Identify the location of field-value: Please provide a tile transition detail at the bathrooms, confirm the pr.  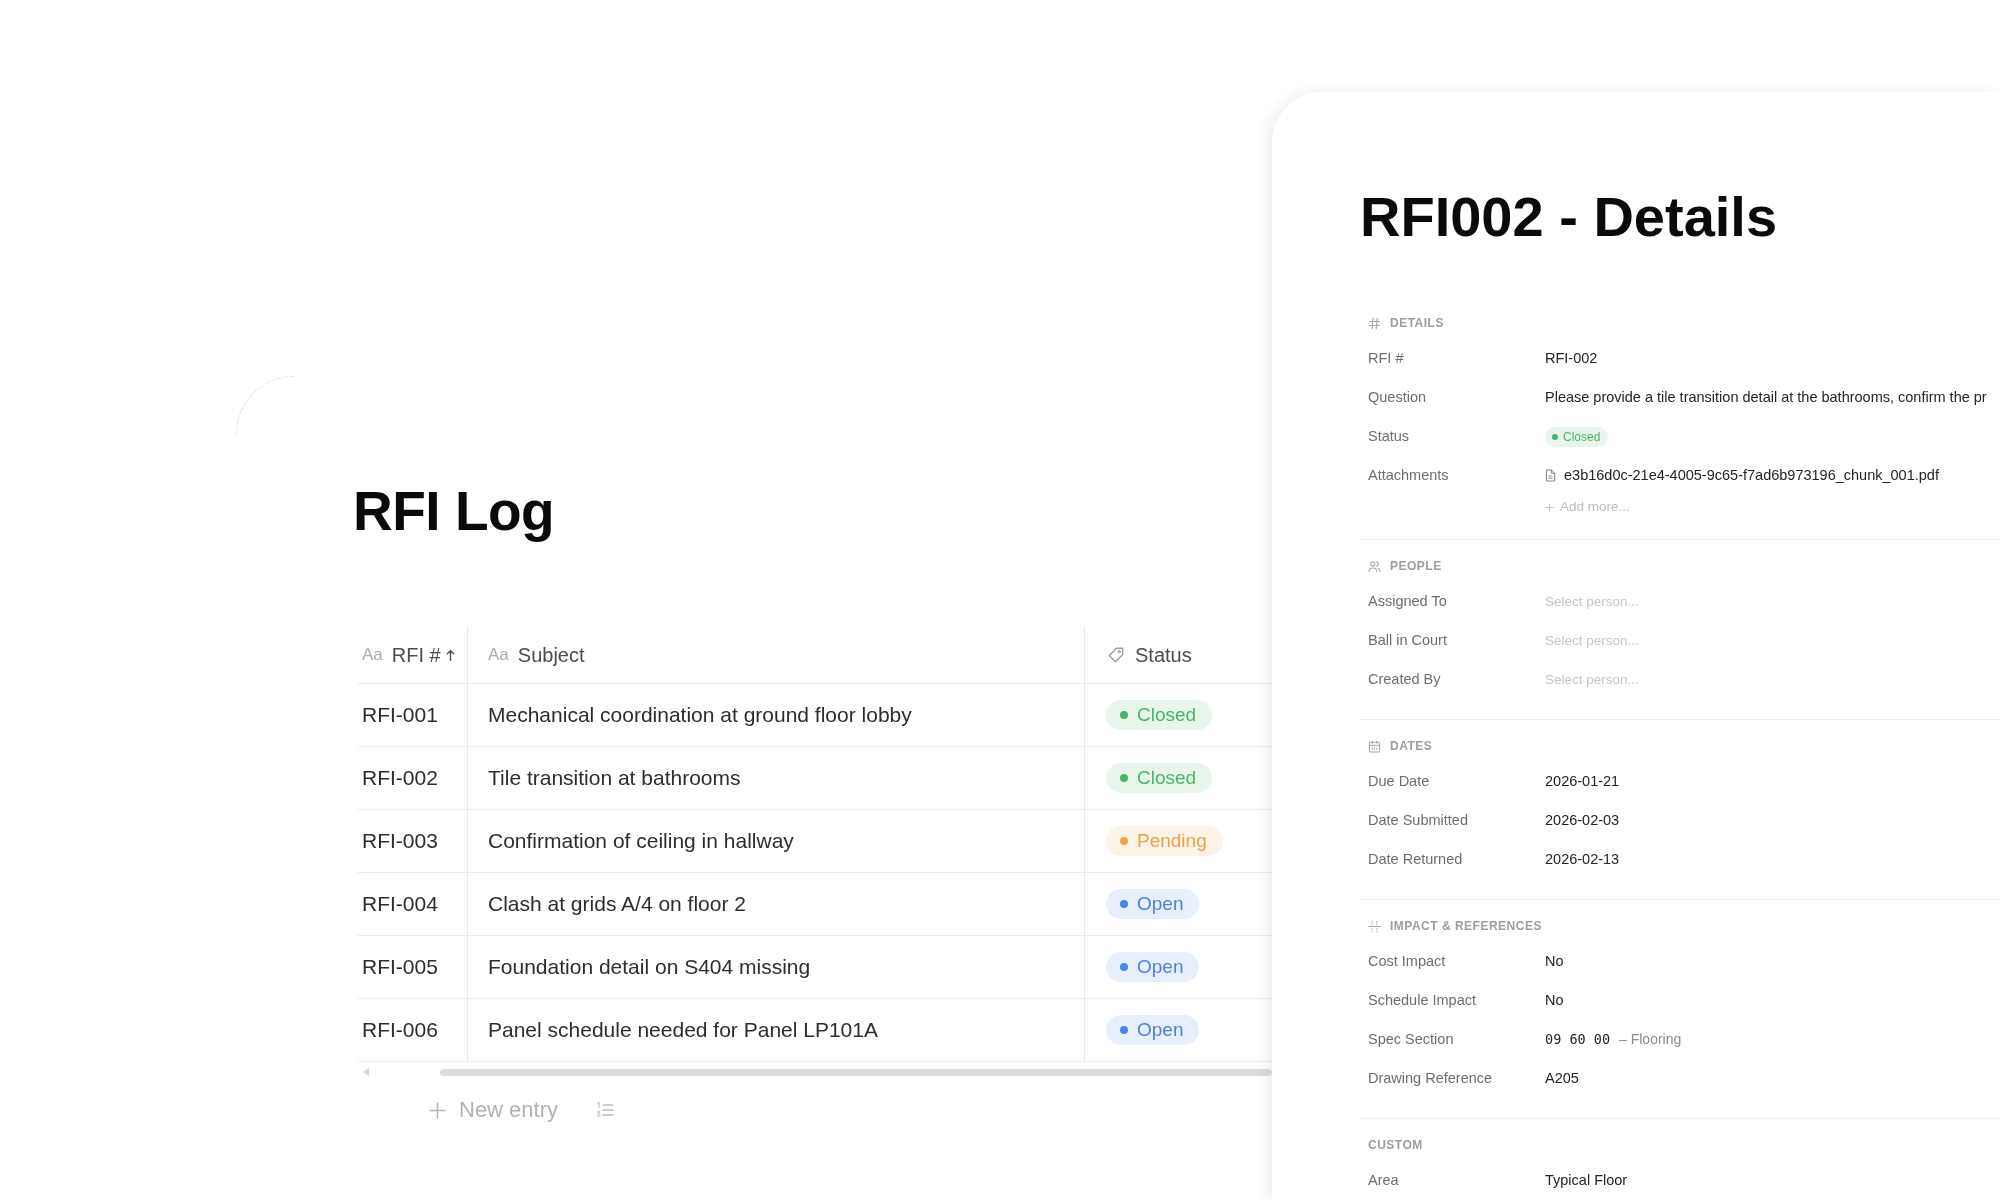
(1766, 397).